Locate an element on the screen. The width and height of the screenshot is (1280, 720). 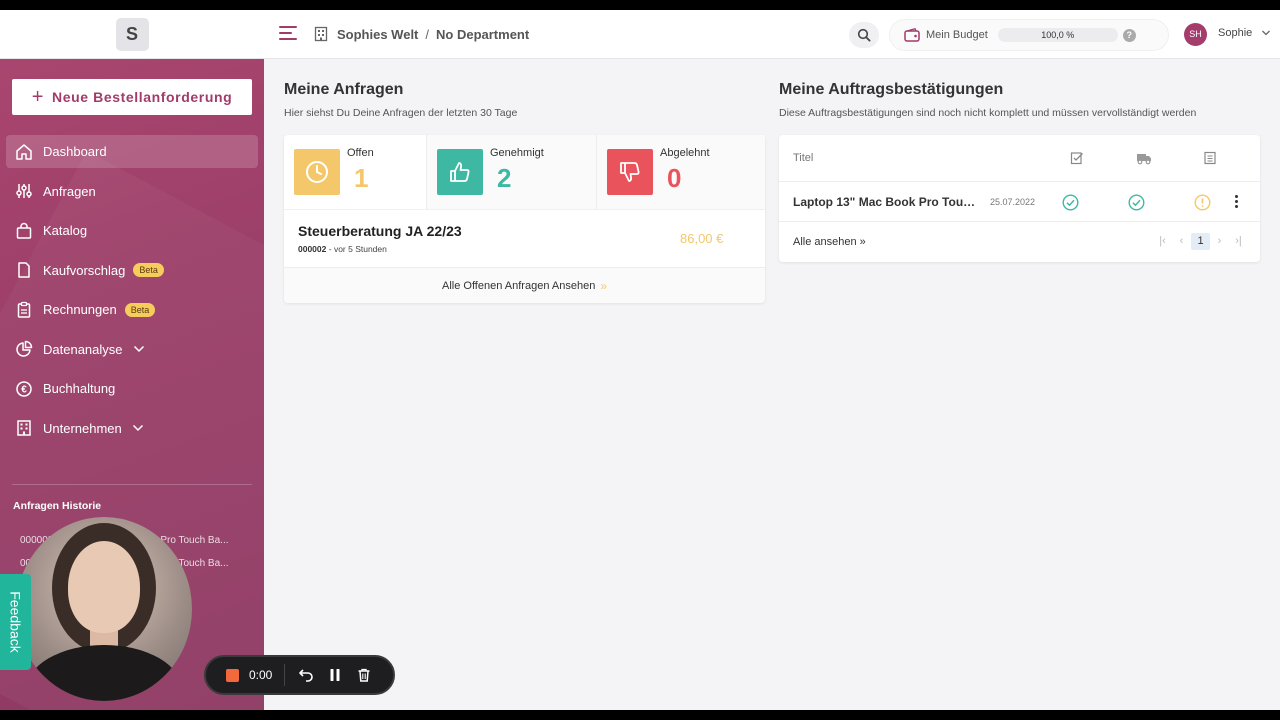
search-button is located at coordinates (864, 35).